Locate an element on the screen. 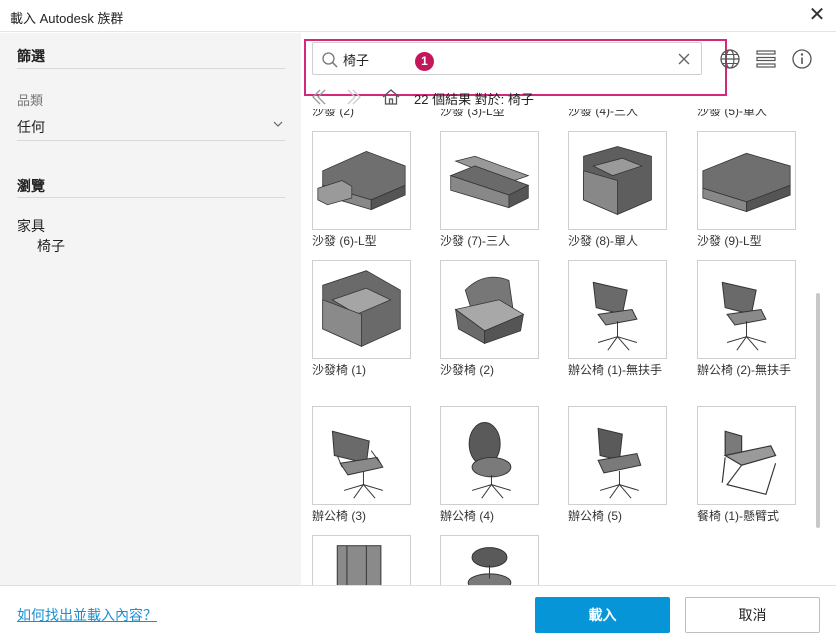 This screenshot has width=836, height=643. result-card: 辦公椅 (4) is located at coordinates (505, 465).